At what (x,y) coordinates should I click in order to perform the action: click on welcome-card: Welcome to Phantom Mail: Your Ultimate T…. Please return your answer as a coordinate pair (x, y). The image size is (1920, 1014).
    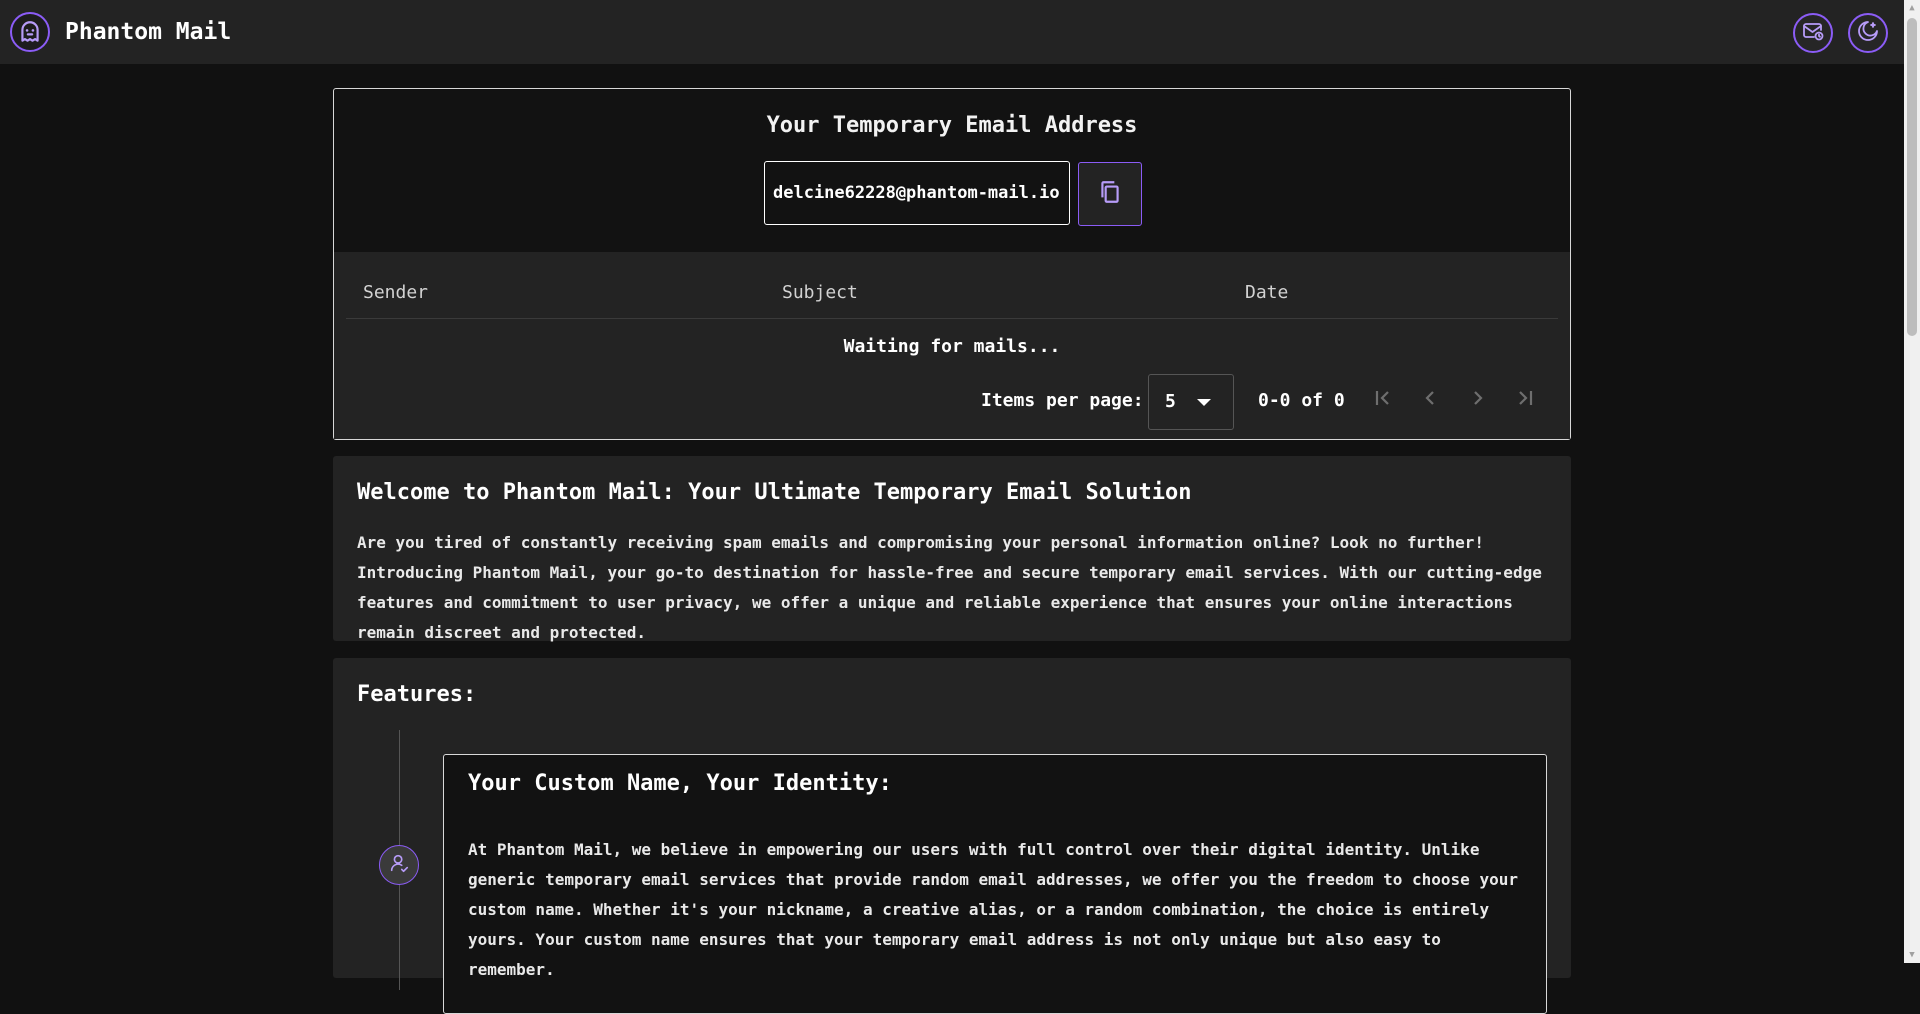
    Looking at the image, I should click on (952, 549).